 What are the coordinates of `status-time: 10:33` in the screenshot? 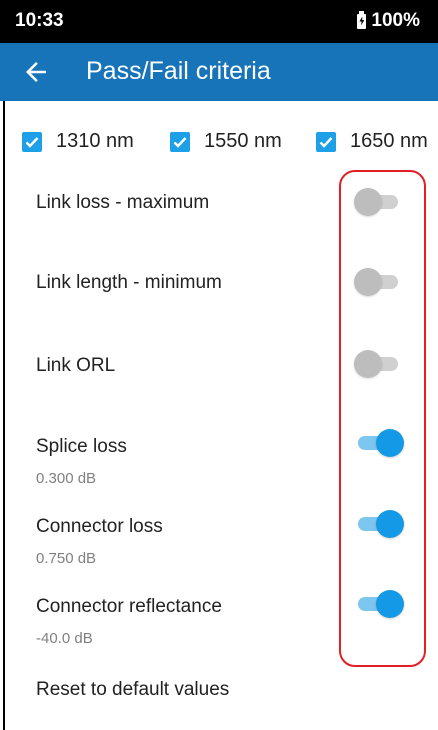 It's located at (39, 20).